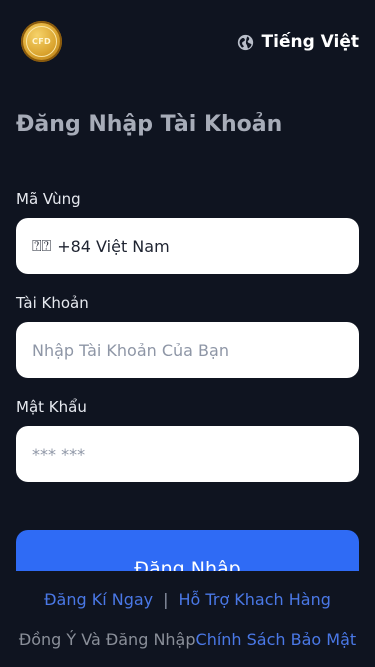  What do you see at coordinates (149, 124) in the screenshot?
I see `page-title: Đăng Nhập Tài Khoản` at bounding box center [149, 124].